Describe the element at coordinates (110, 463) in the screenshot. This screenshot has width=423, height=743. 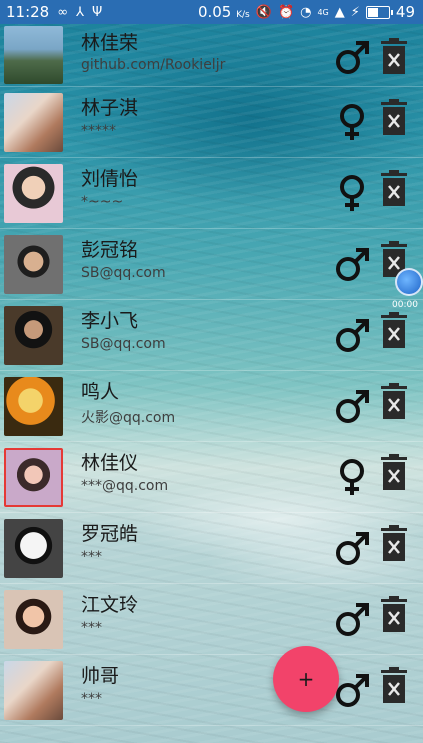
I see `contact-name: 林佳仪` at that location.